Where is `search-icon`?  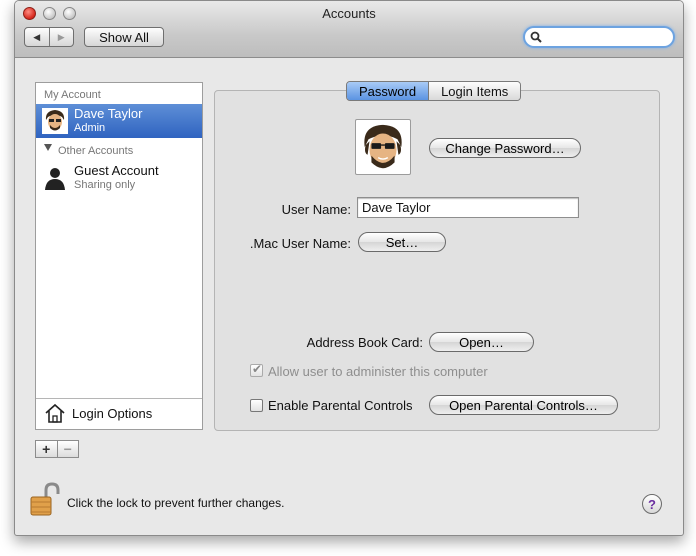
search-icon is located at coordinates (536, 37).